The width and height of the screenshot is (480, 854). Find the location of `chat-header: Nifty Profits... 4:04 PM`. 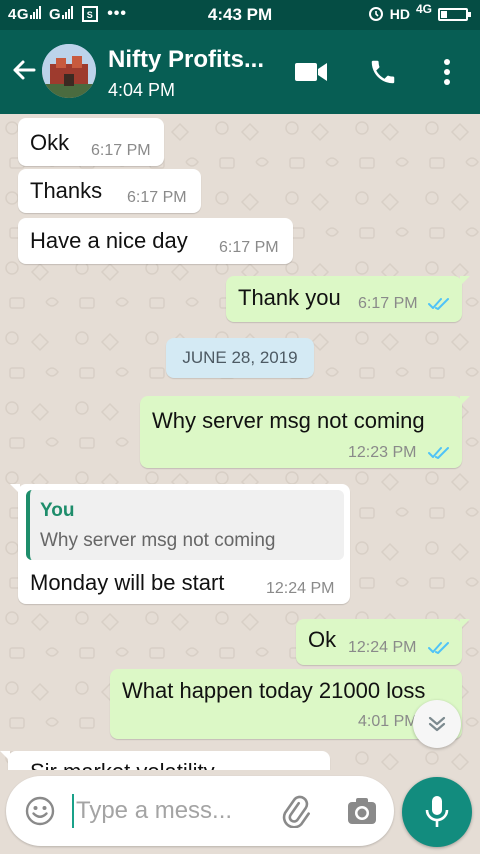

chat-header: Nifty Profits... 4:04 PM is located at coordinates (240, 72).